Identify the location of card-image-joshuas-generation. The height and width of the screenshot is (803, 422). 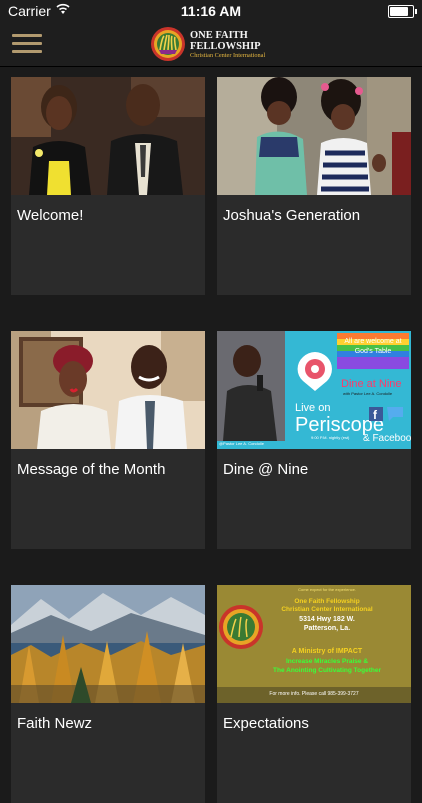
(314, 136).